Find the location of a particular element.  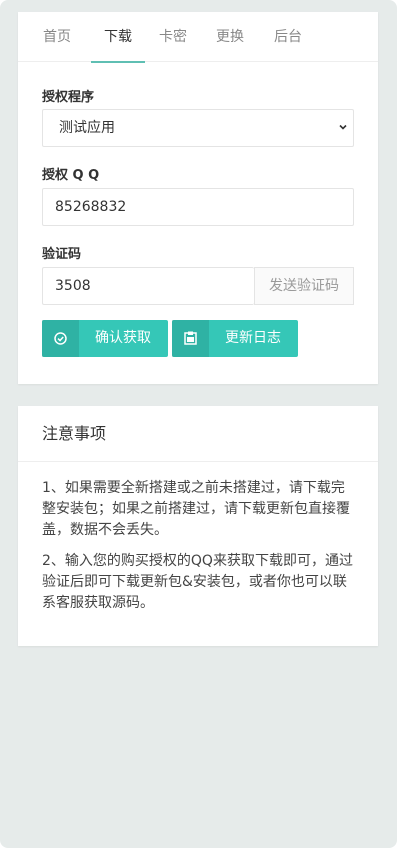

changelog-button: 更新日志 is located at coordinates (235, 338).